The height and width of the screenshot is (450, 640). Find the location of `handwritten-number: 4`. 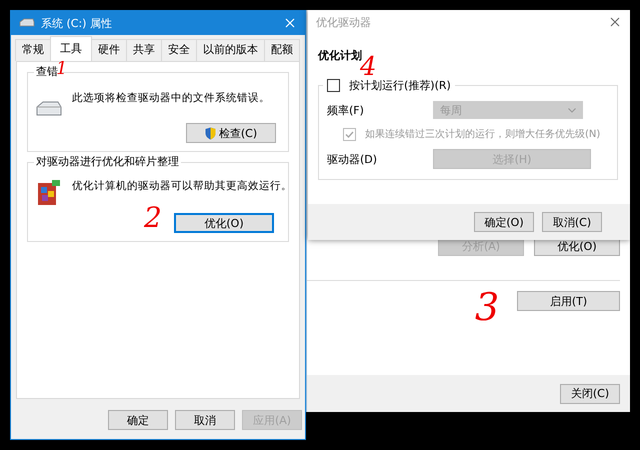

handwritten-number: 4 is located at coordinates (368, 67).